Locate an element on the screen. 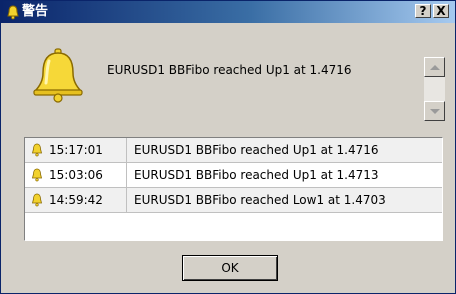  scroll-down-button is located at coordinates (434, 111).